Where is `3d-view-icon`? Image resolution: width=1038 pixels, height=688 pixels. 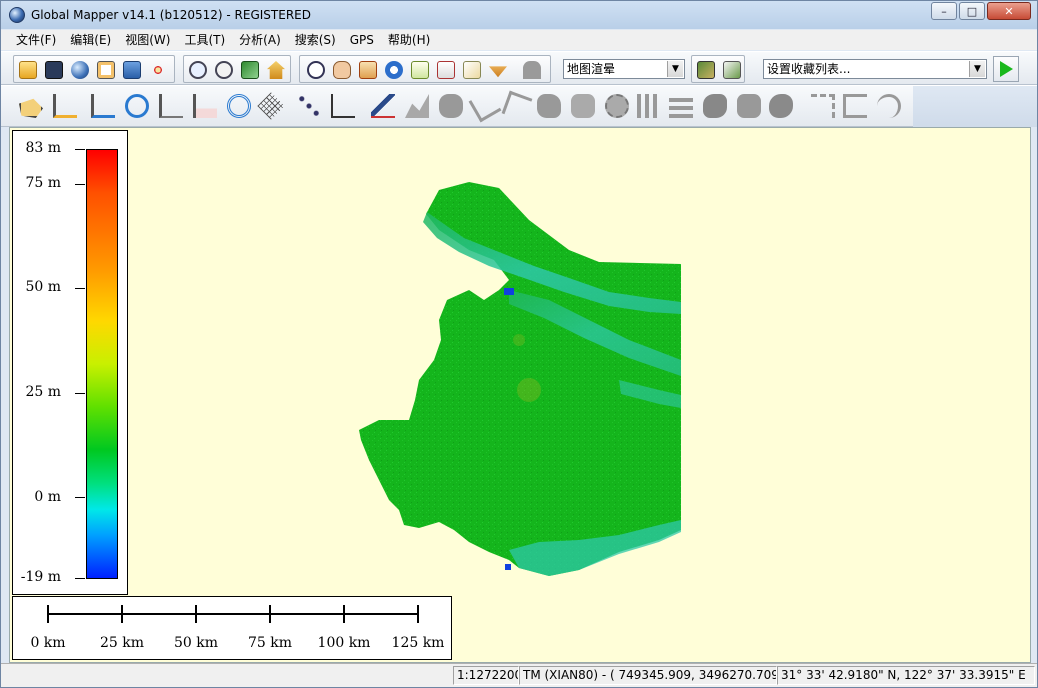 3d-view-icon is located at coordinates (732, 70).